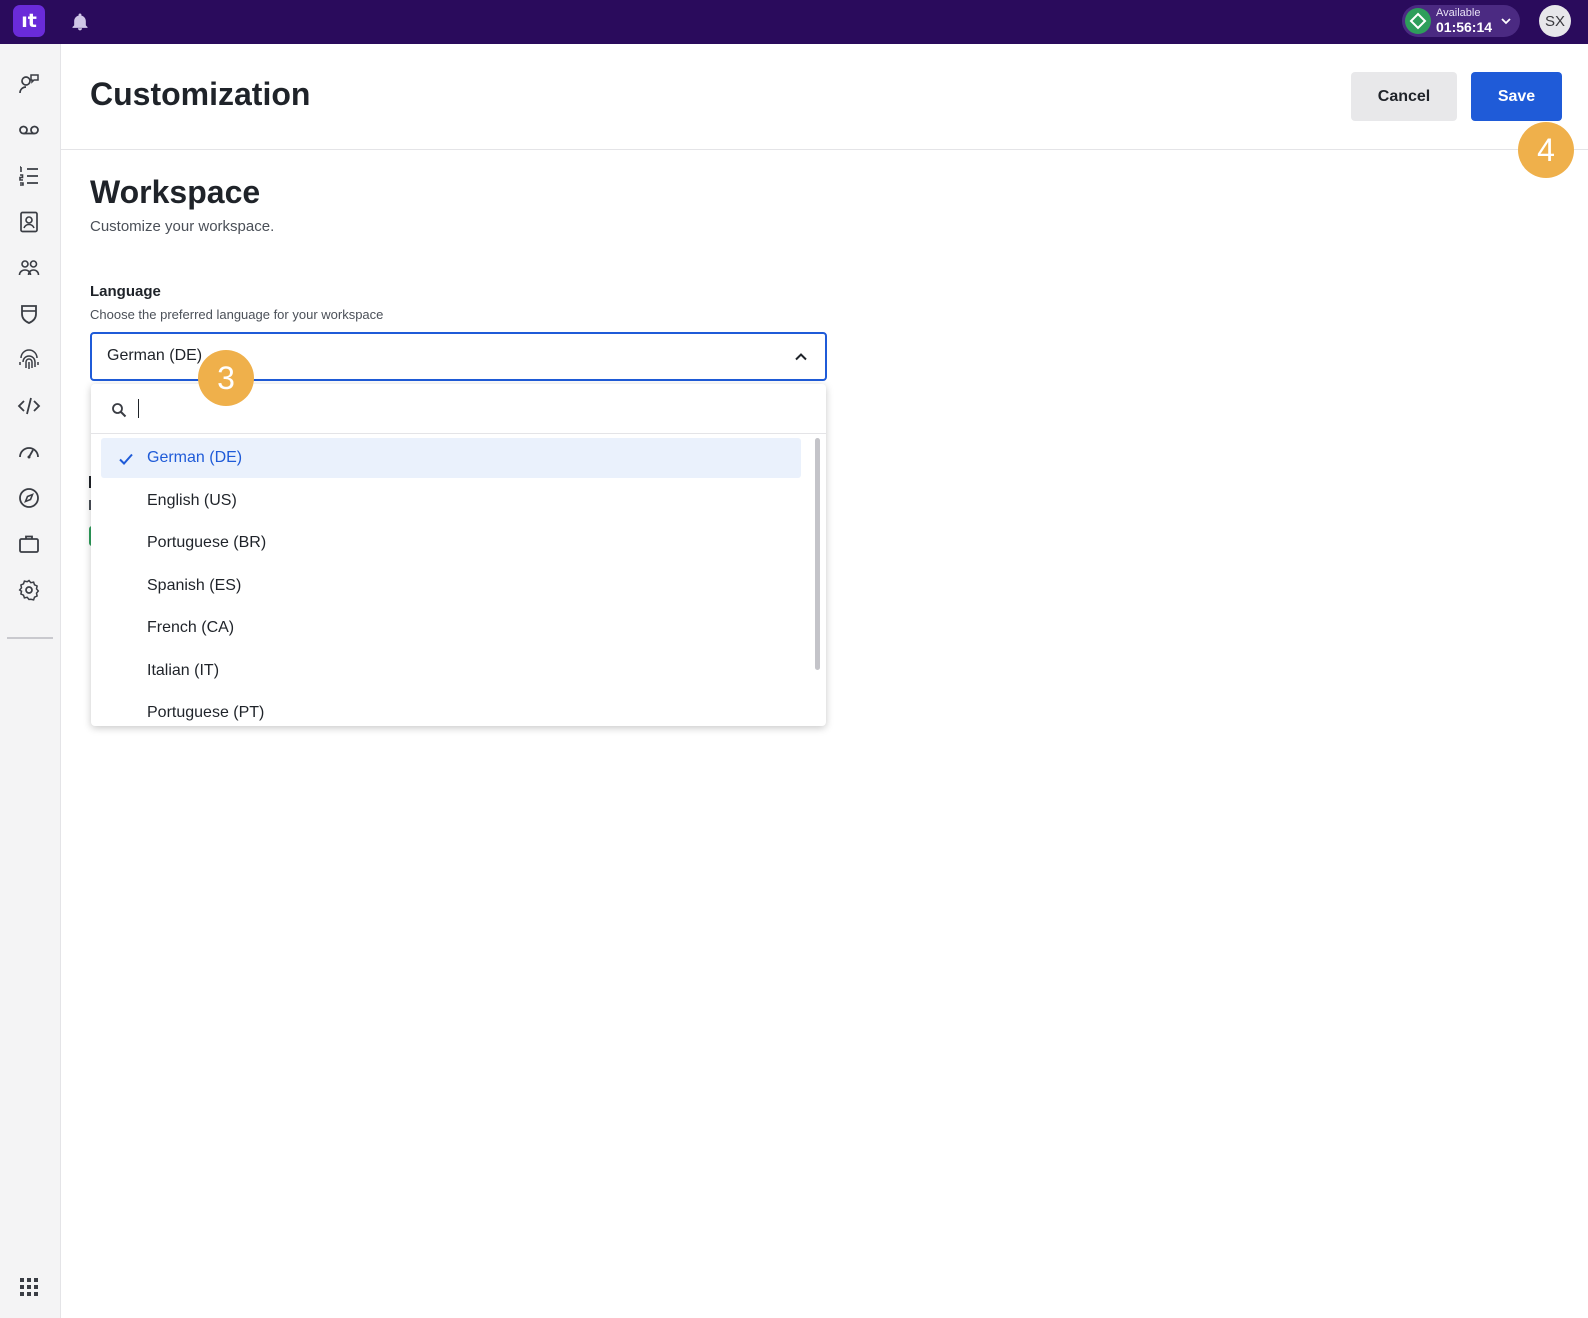 Image resolution: width=1588 pixels, height=1318 pixels. What do you see at coordinates (1464, 27) in the screenshot?
I see `status-timer: 01:56:14` at bounding box center [1464, 27].